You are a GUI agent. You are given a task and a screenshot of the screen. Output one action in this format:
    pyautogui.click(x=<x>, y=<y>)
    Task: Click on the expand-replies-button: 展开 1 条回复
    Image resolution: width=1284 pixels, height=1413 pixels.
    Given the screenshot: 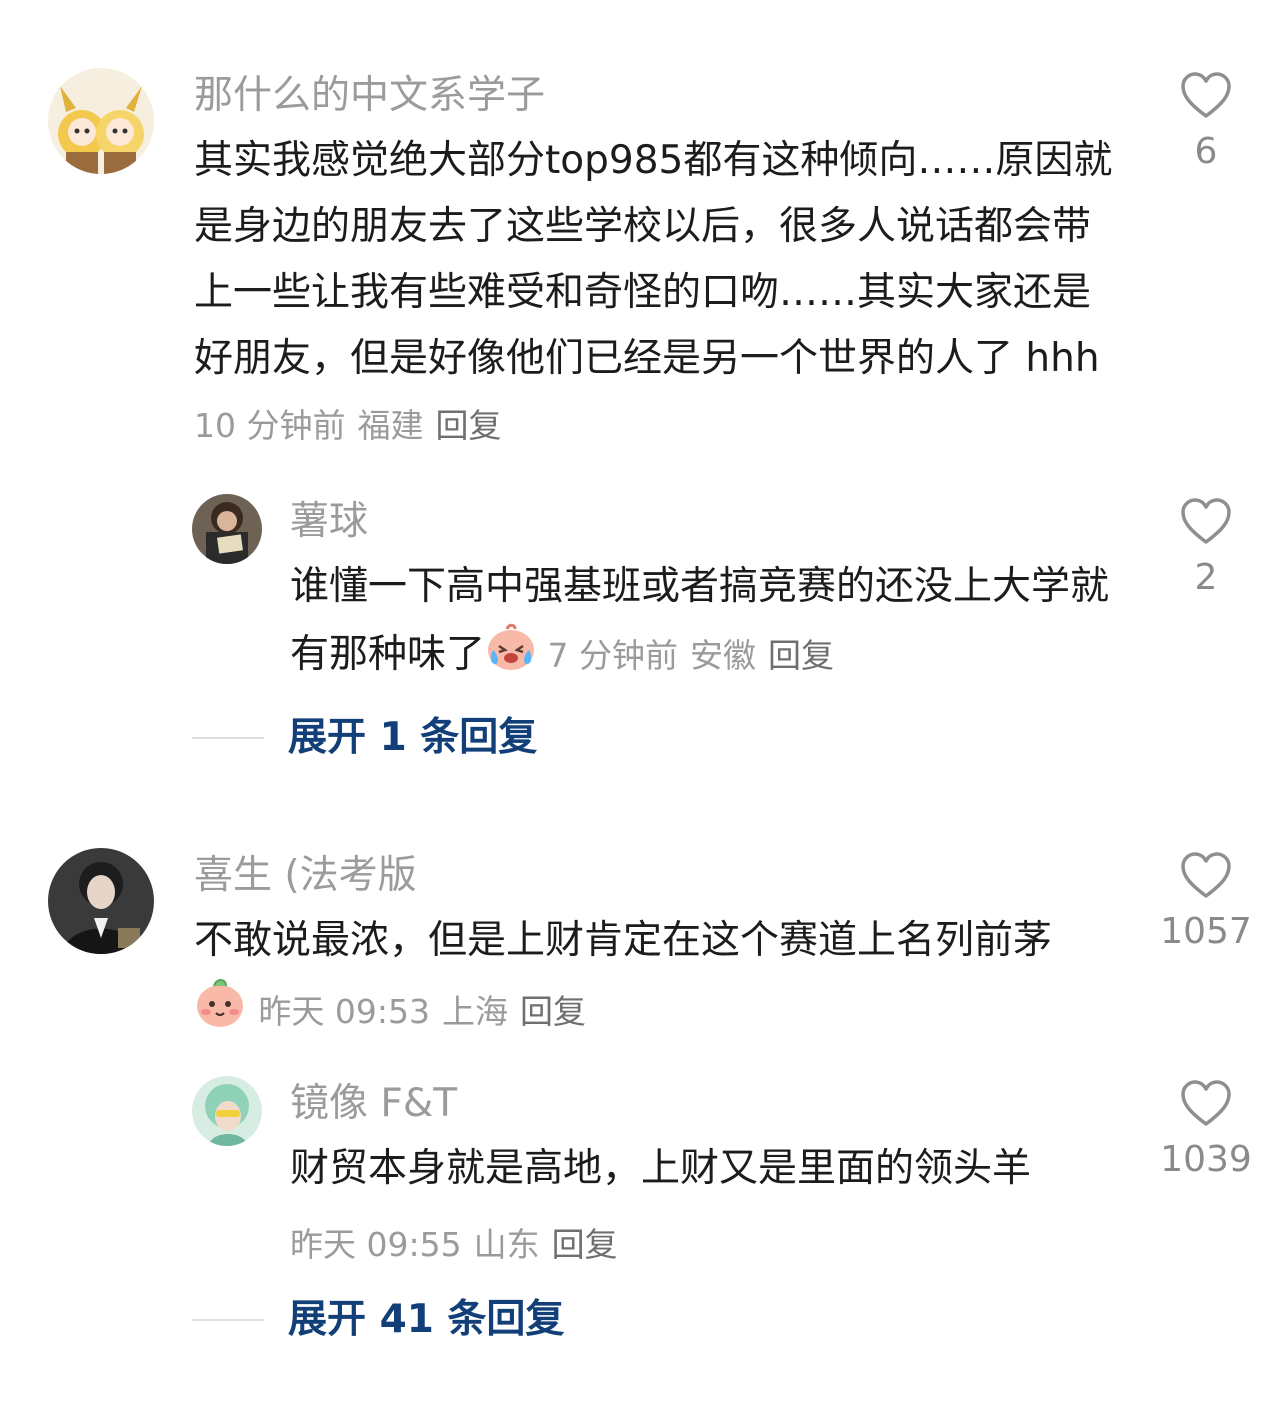 What is the action you would take?
    pyautogui.click(x=364, y=738)
    